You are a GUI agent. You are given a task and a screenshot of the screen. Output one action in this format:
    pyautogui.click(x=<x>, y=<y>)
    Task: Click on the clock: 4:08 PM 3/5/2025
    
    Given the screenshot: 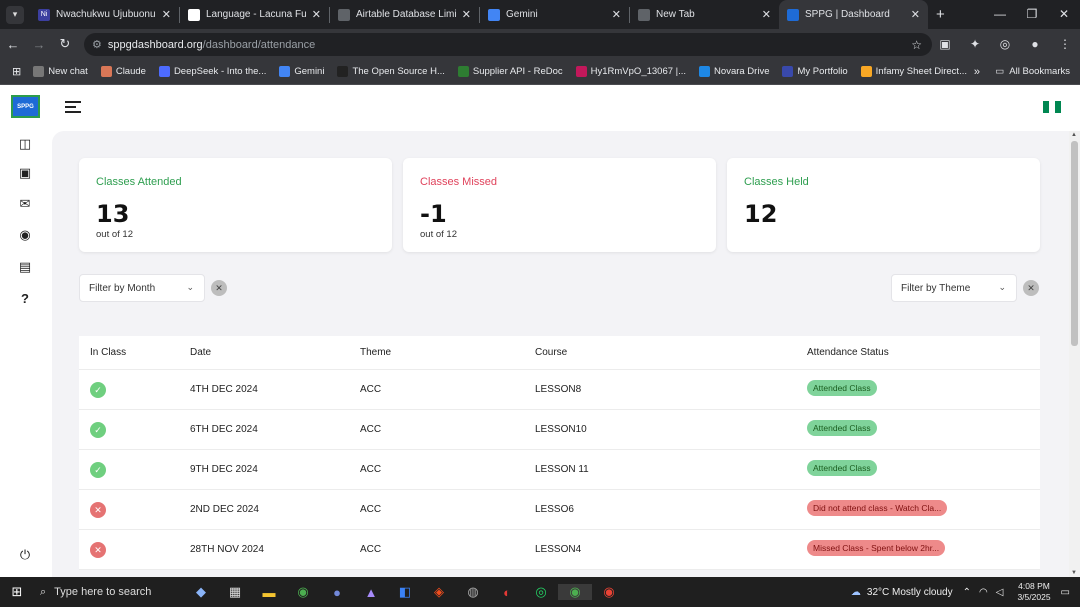 What is the action you would take?
    pyautogui.click(x=1033, y=592)
    